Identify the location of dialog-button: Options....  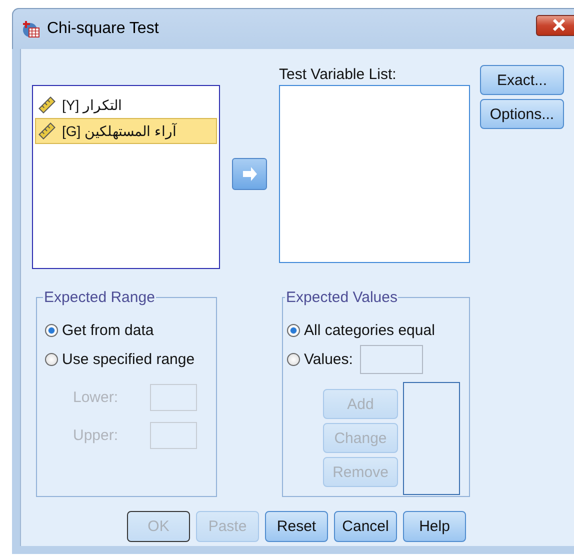
(522, 114).